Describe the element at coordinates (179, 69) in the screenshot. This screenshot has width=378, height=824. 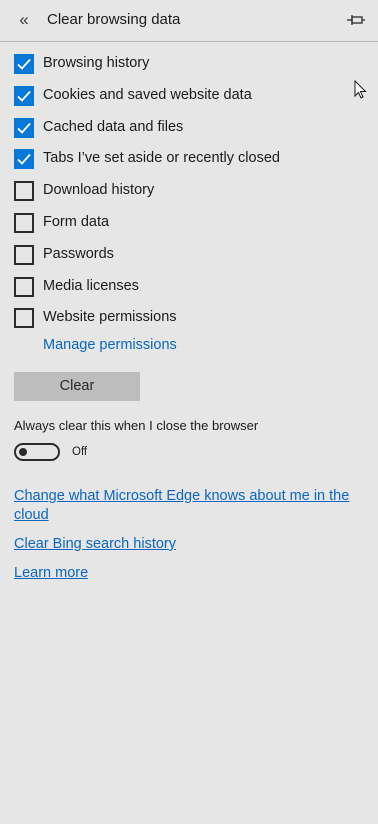
I see `option-browsing-history: Browsing history` at that location.